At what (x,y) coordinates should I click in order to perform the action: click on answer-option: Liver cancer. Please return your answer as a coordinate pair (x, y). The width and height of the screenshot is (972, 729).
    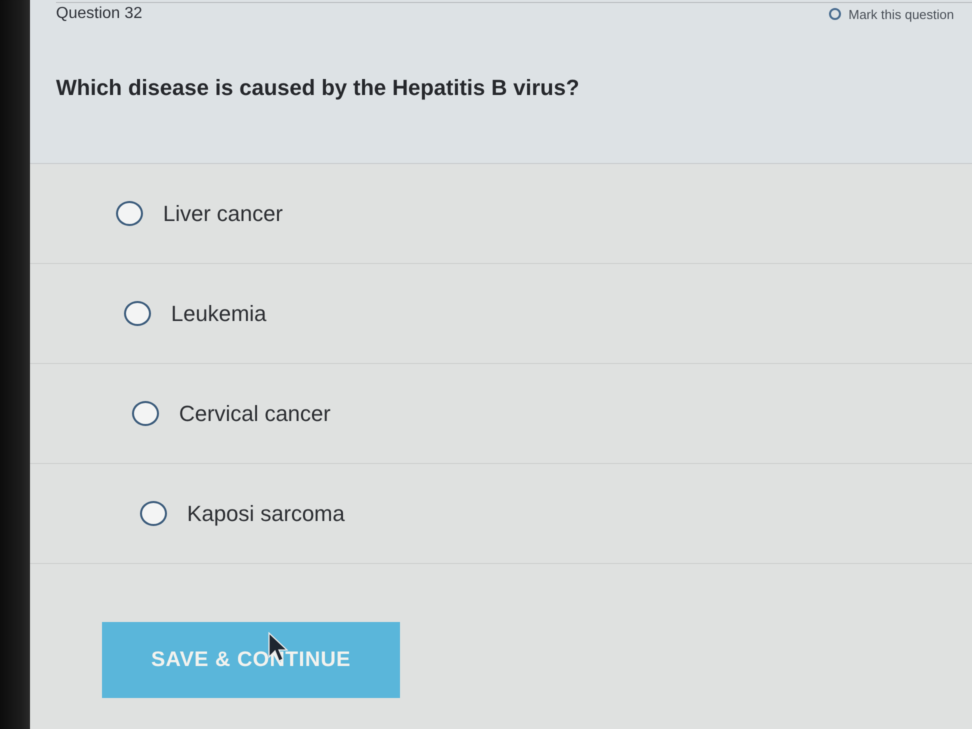
    Looking at the image, I should click on (223, 213).